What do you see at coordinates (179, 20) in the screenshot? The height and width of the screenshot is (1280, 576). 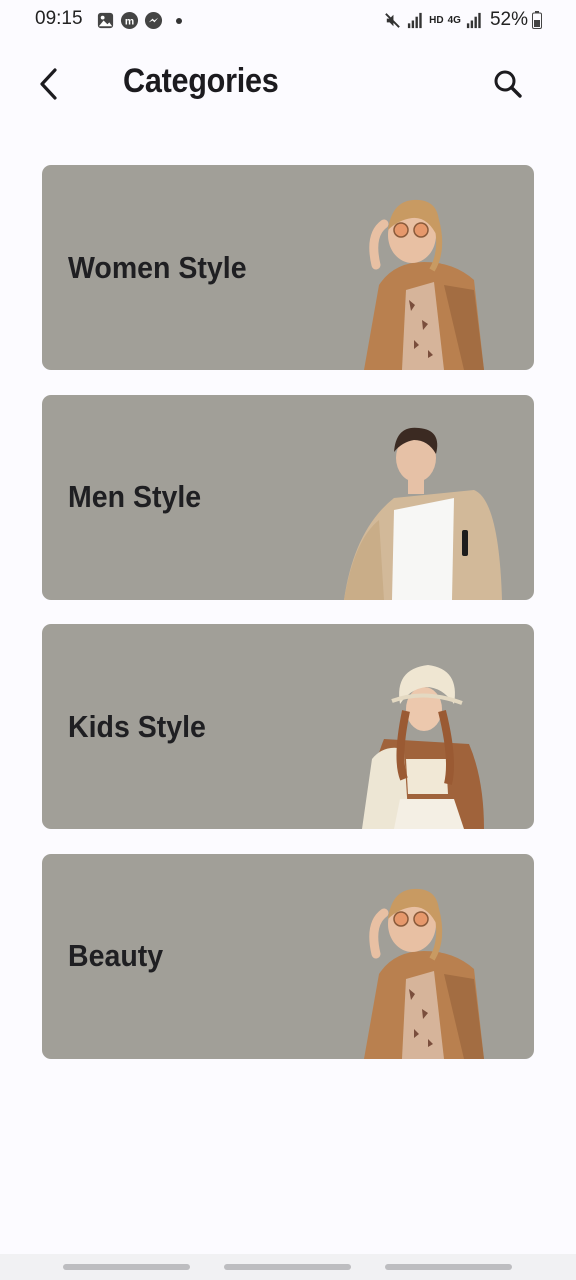 I see `more-notifications-dot` at bounding box center [179, 20].